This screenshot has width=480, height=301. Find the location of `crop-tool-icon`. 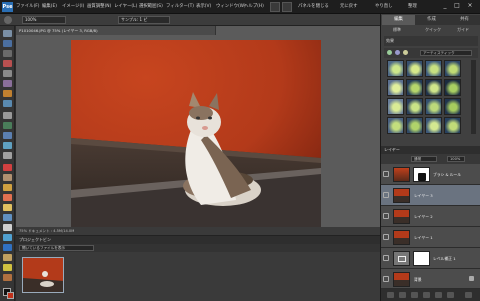

crop-tool-icon is located at coordinates (7, 125).